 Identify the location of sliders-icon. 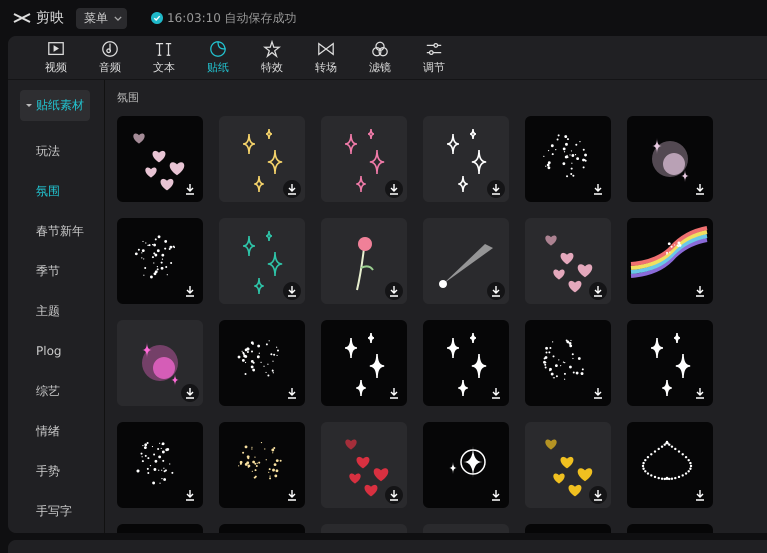
(434, 49).